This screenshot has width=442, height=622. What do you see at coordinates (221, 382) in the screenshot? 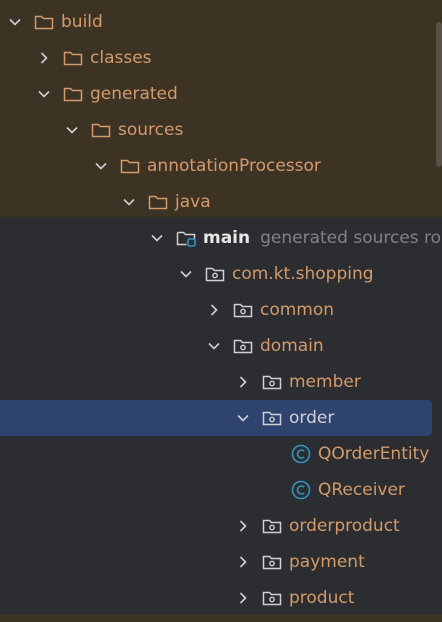
I see `tree-node-member: member` at bounding box center [221, 382].